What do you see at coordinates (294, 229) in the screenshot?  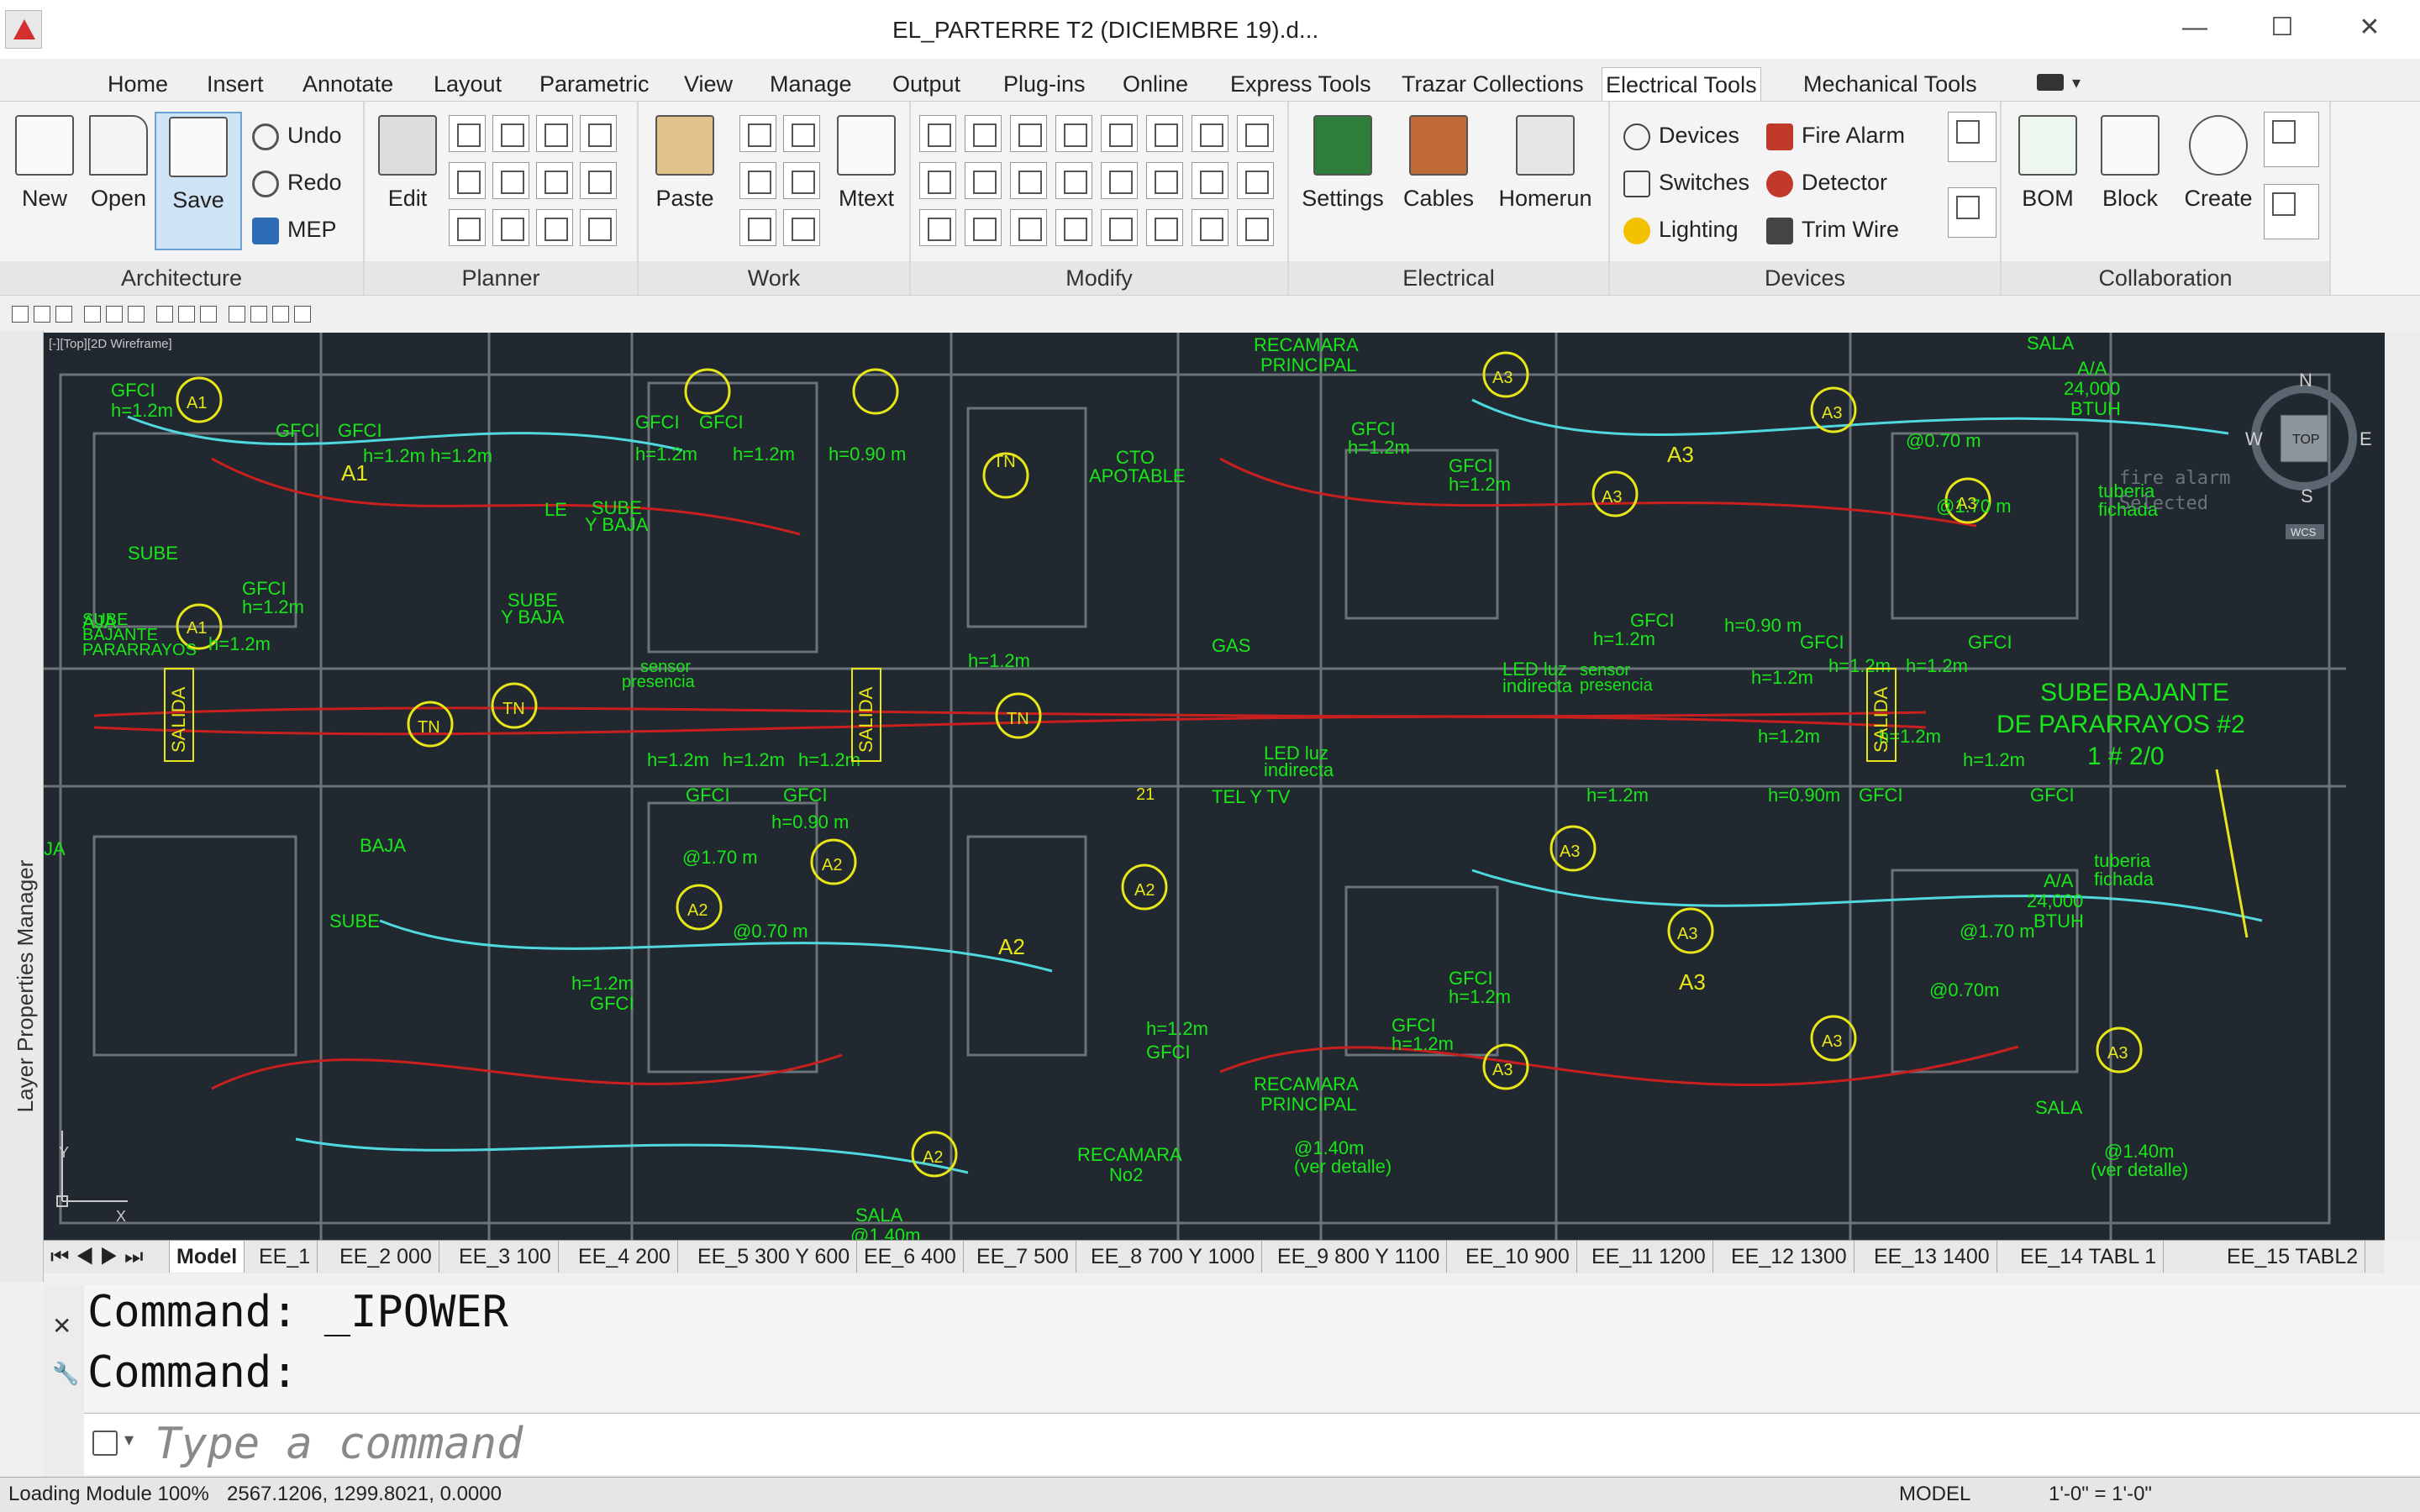 I see `mep-button: MEP` at bounding box center [294, 229].